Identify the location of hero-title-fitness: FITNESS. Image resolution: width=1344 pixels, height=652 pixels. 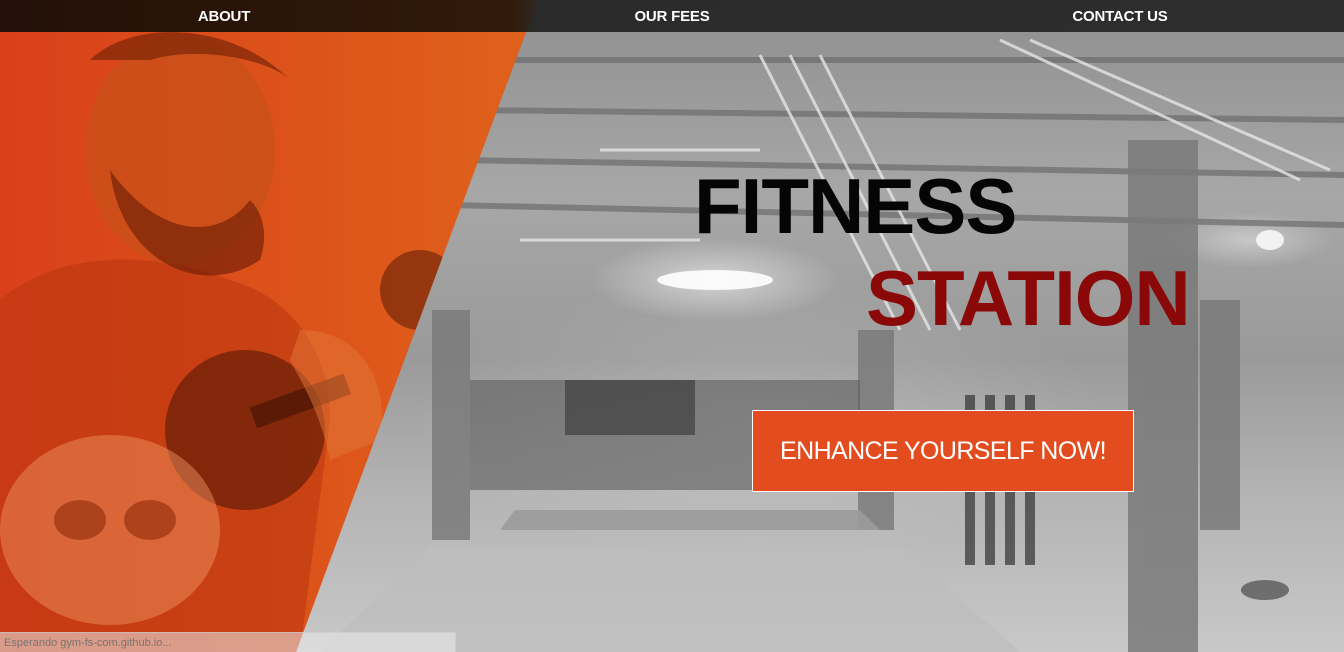
(855, 206).